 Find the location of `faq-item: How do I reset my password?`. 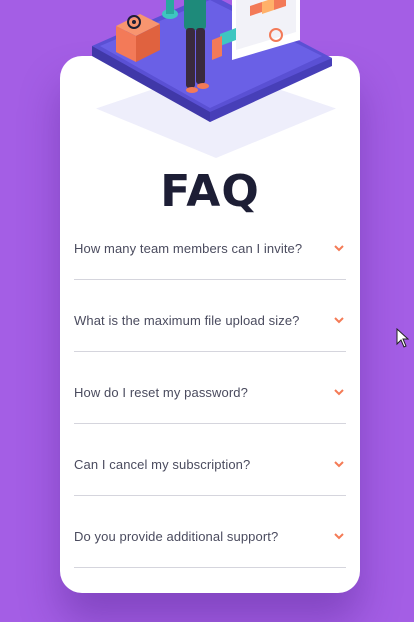

faq-item: How do I reset my password? is located at coordinates (210, 410).